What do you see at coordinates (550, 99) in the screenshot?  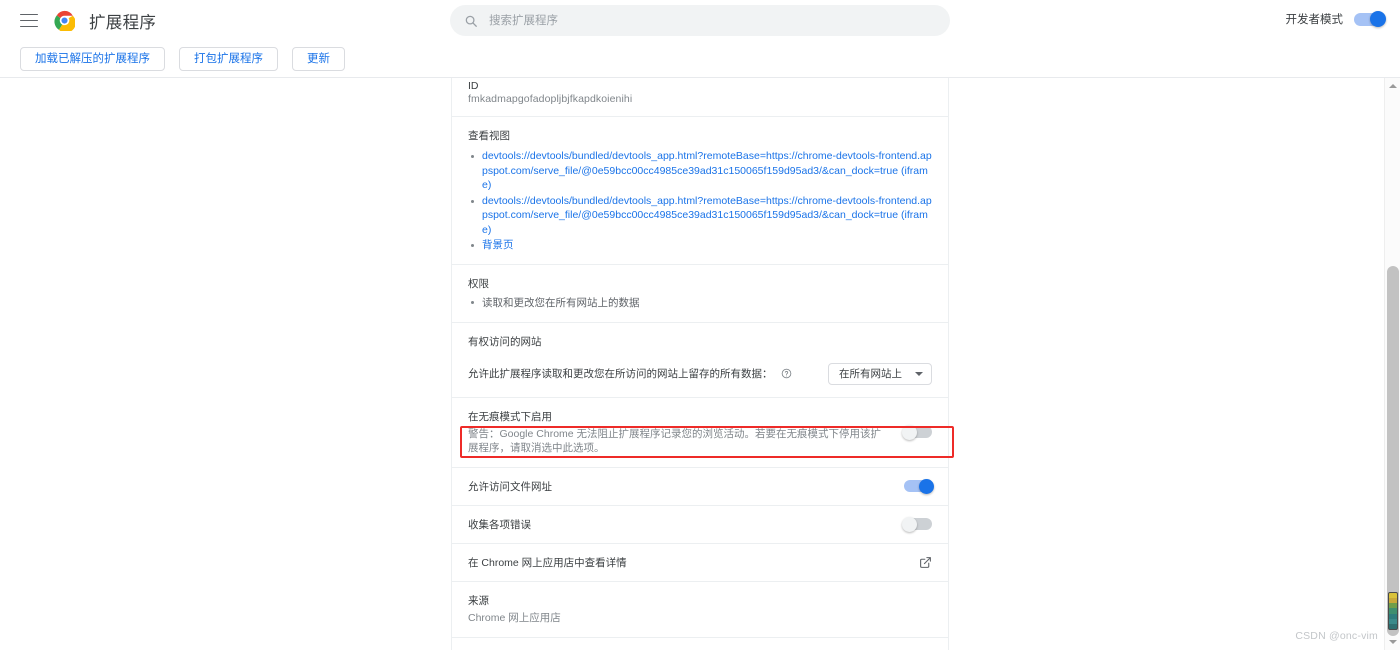 I see `extension-id-value: fmkadmapgofadopljbjfkapdkoienihi` at bounding box center [550, 99].